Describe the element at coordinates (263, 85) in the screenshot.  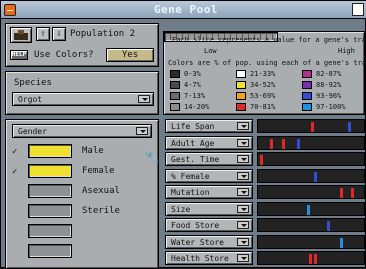
I see `legend-swatch-label: 34-52%` at that location.